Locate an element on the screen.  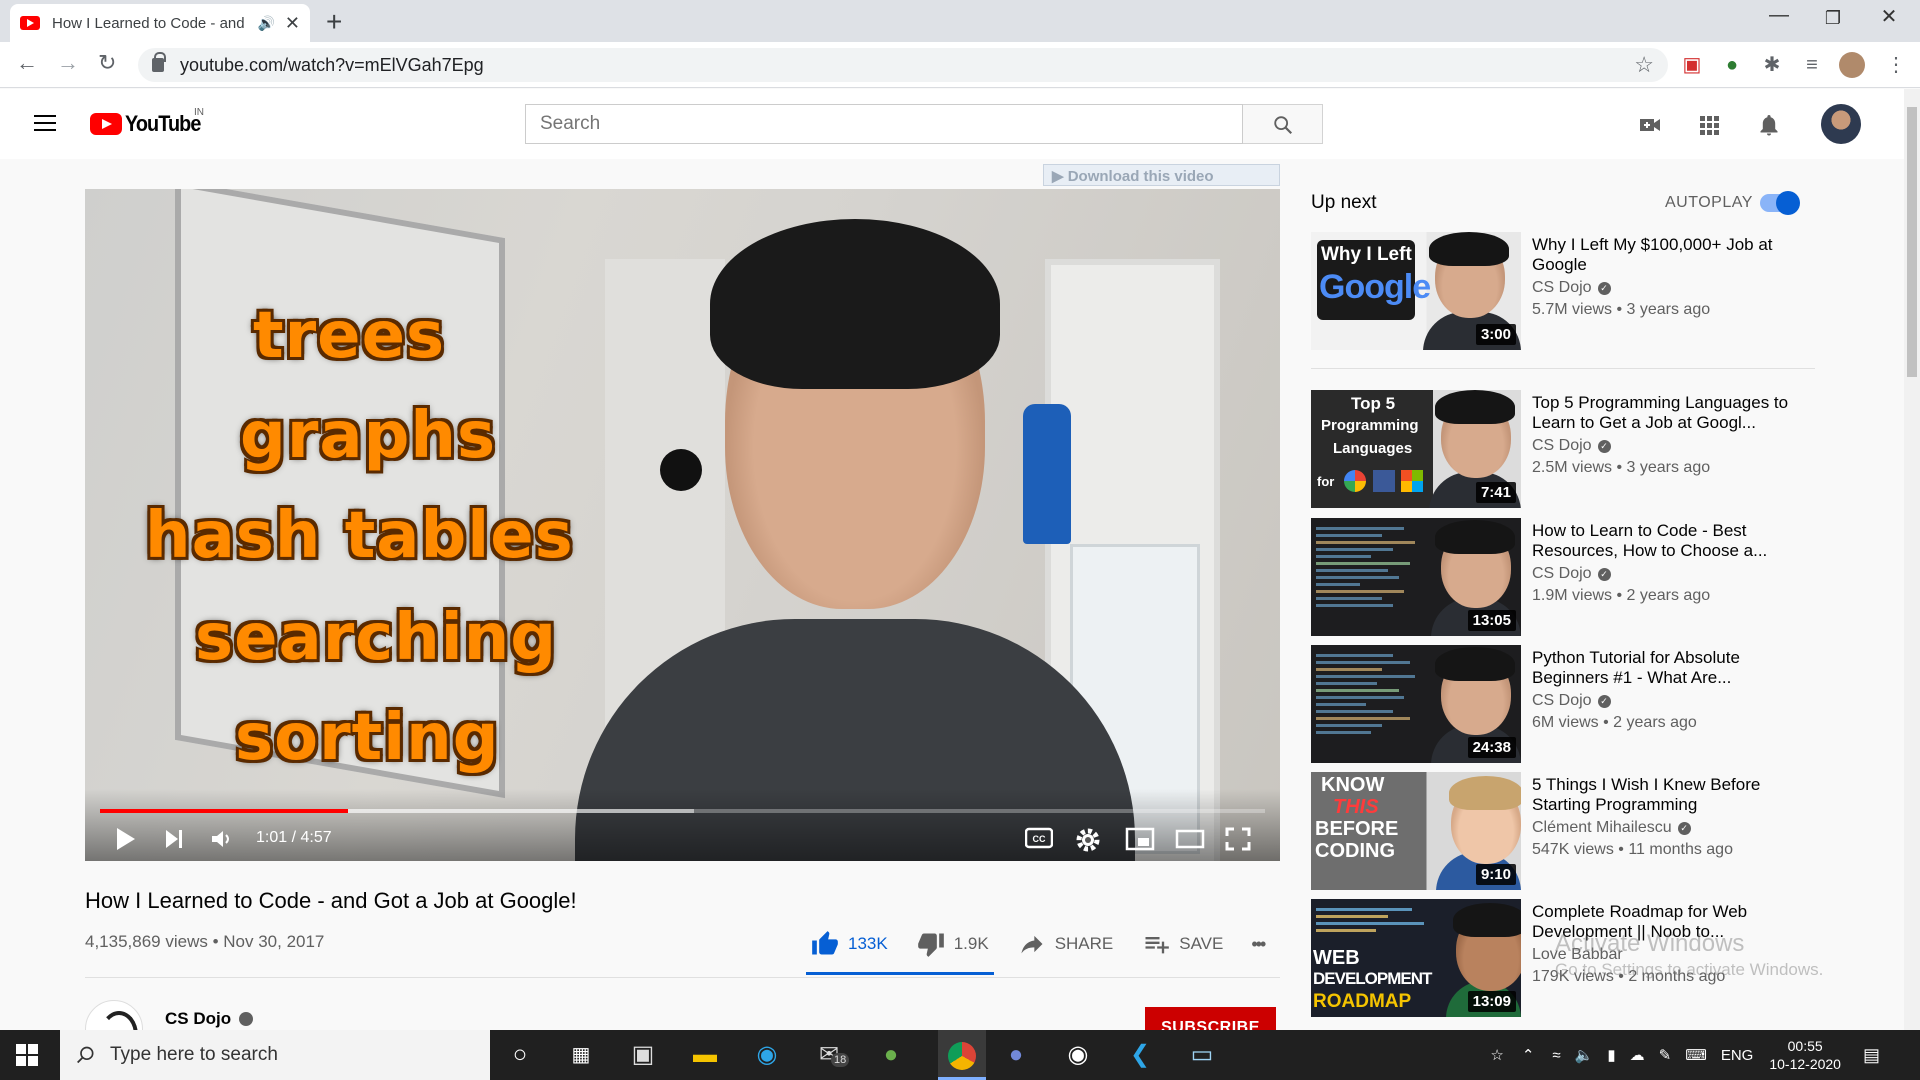
lock-icon is located at coordinates (159, 62).